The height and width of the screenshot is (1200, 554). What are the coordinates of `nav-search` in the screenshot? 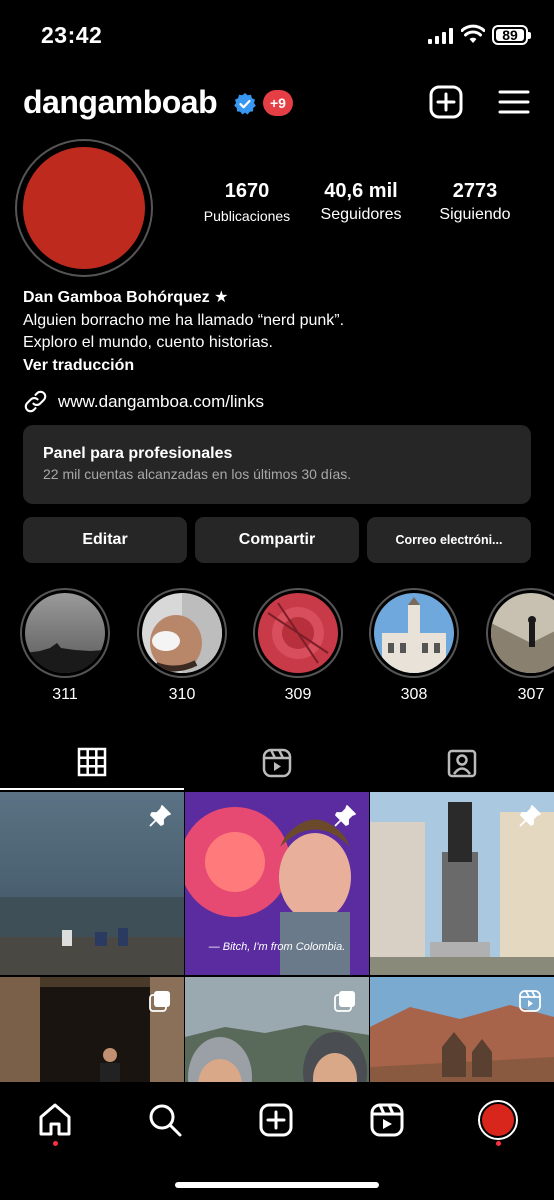 It's located at (165, 1120).